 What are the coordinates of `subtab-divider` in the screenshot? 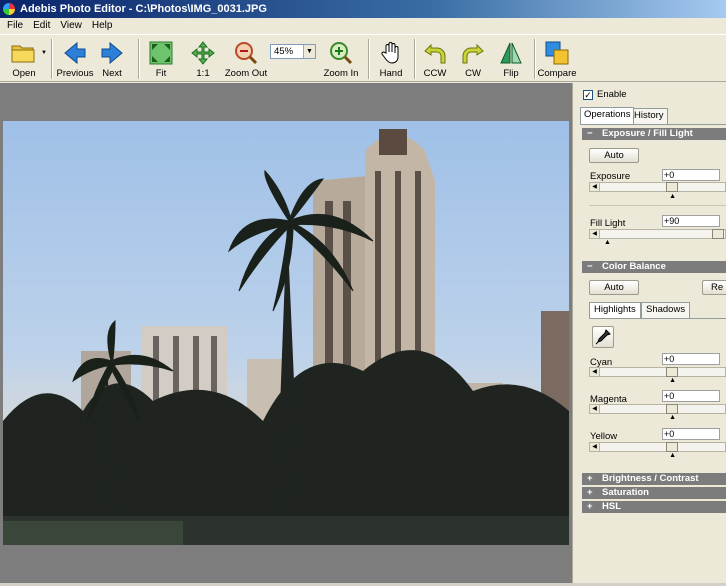 It's located at (657, 318).